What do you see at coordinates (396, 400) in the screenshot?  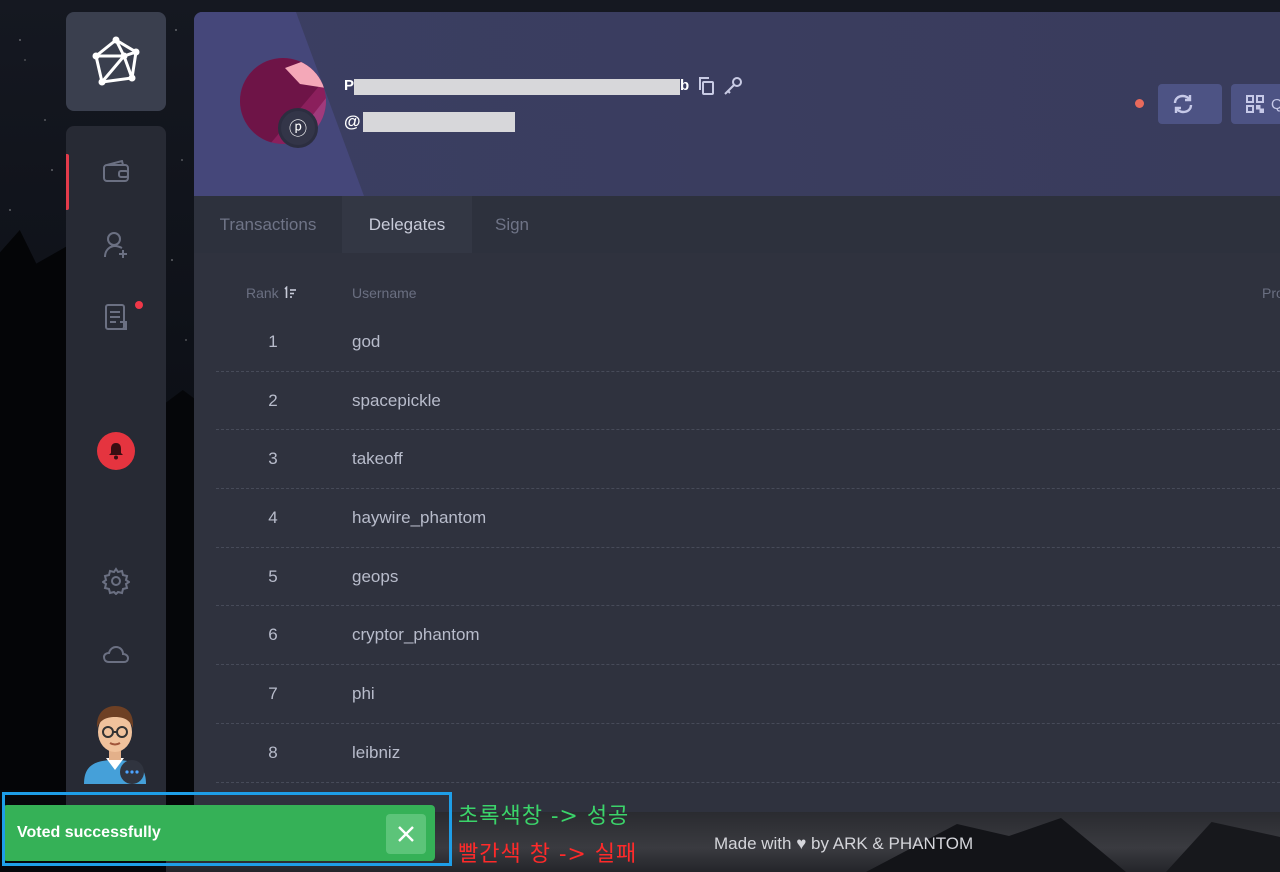 I see `delegate-username: spacepickle` at bounding box center [396, 400].